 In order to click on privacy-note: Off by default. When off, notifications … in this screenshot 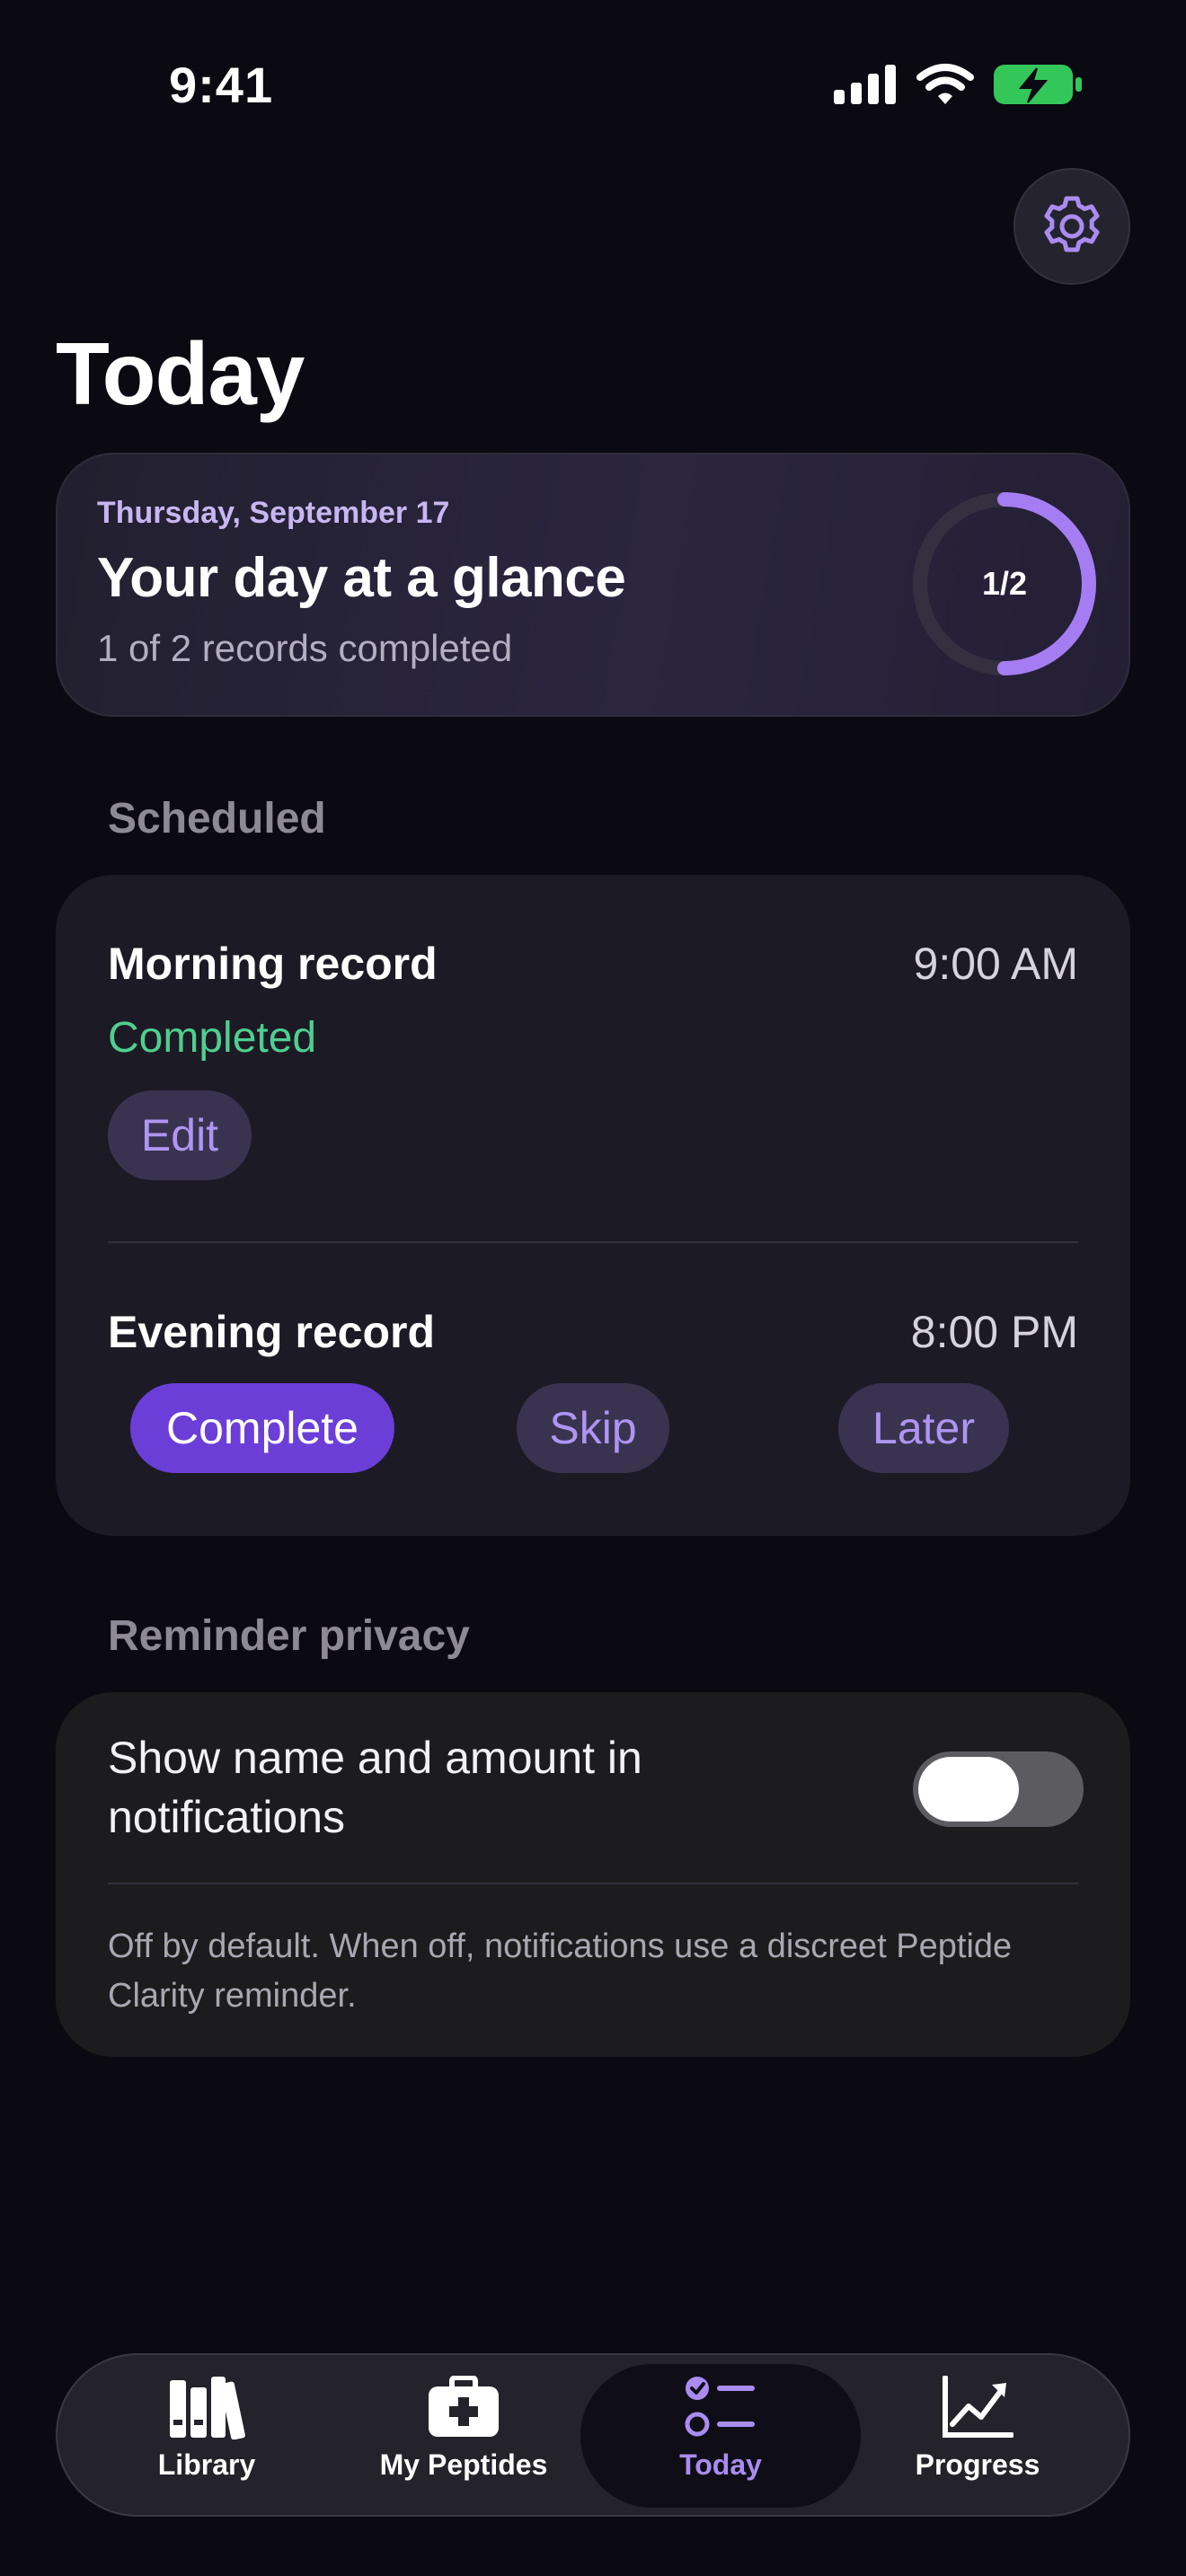, I will do `click(560, 1971)`.